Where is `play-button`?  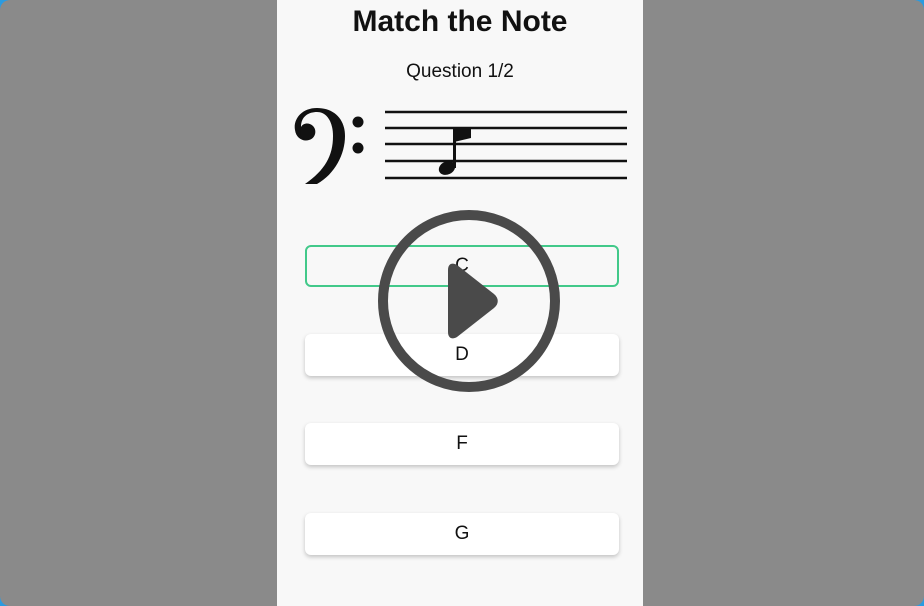 play-button is located at coordinates (469, 301).